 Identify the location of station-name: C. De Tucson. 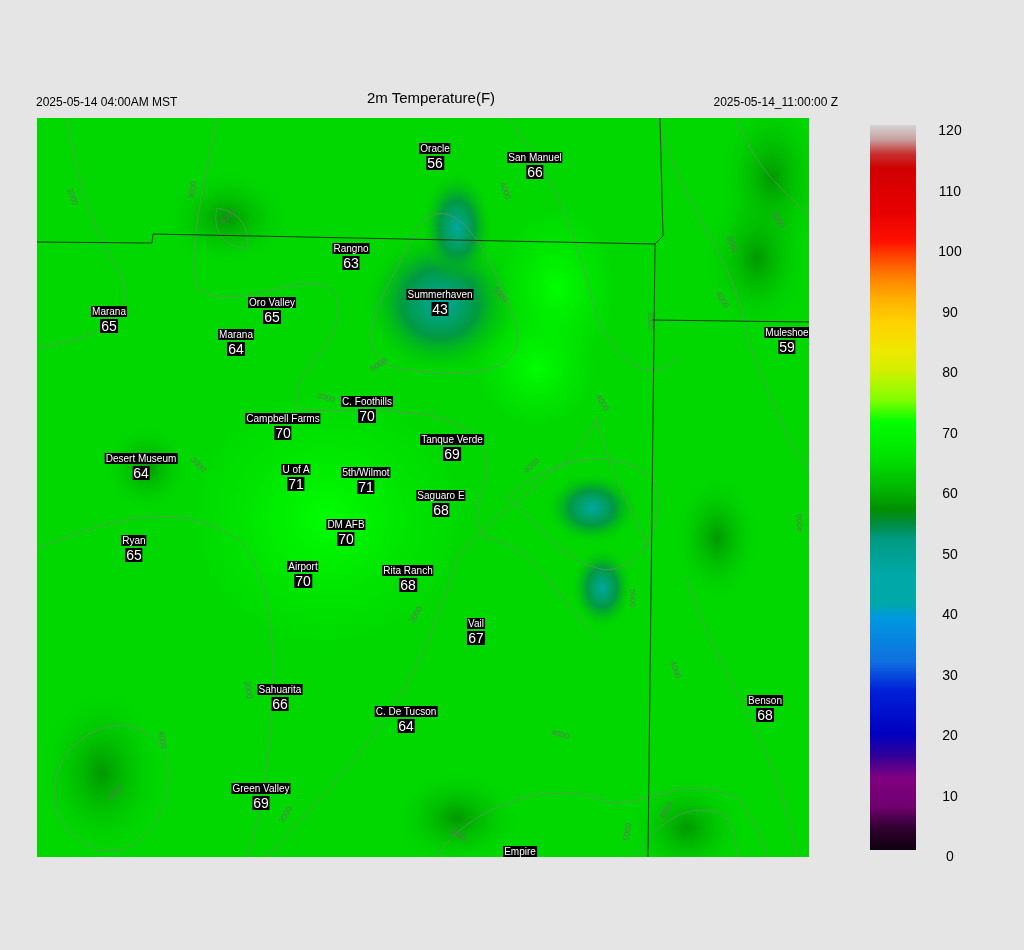
(406, 711).